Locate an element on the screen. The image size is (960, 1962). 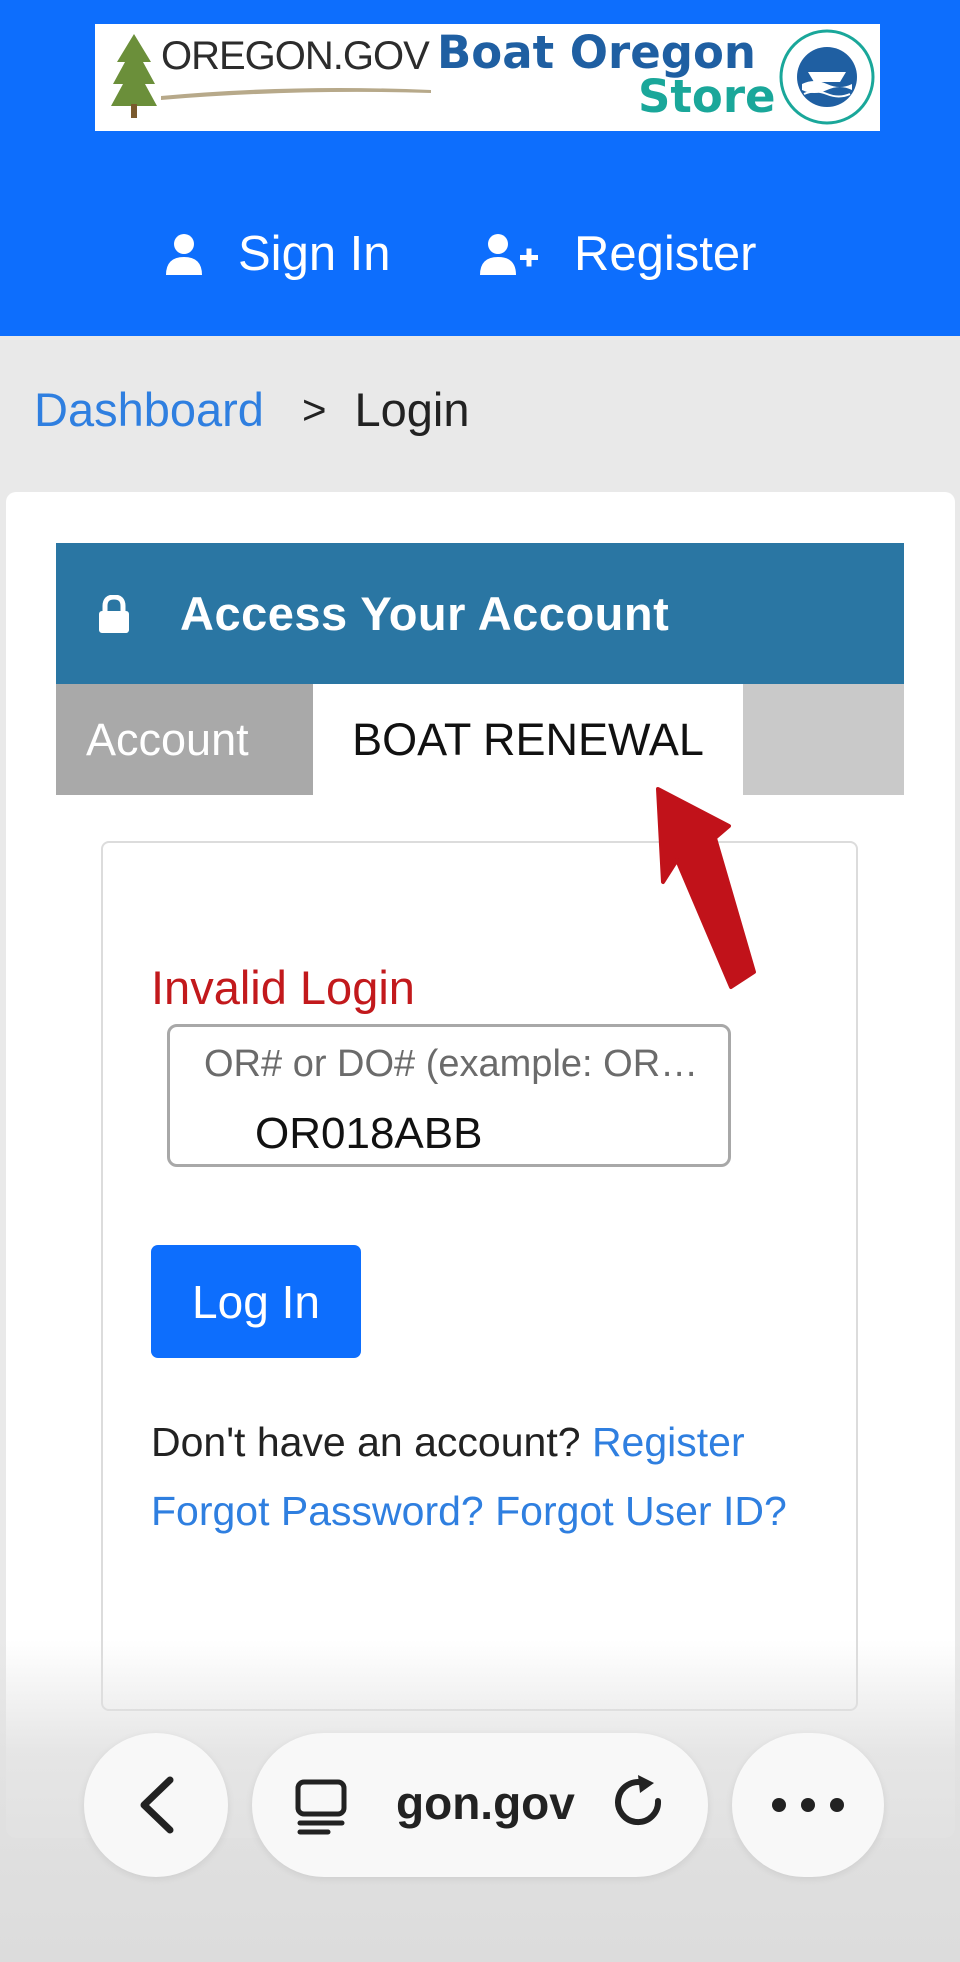
user-icon is located at coordinates (184, 254).